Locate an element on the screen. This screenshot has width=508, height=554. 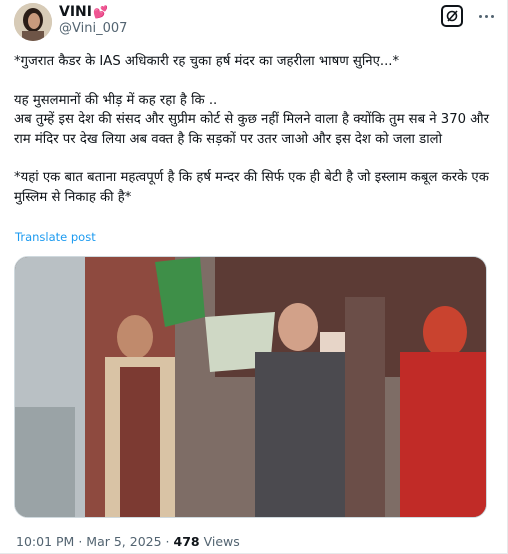
heart-emoji: 💕 is located at coordinates (100, 12).